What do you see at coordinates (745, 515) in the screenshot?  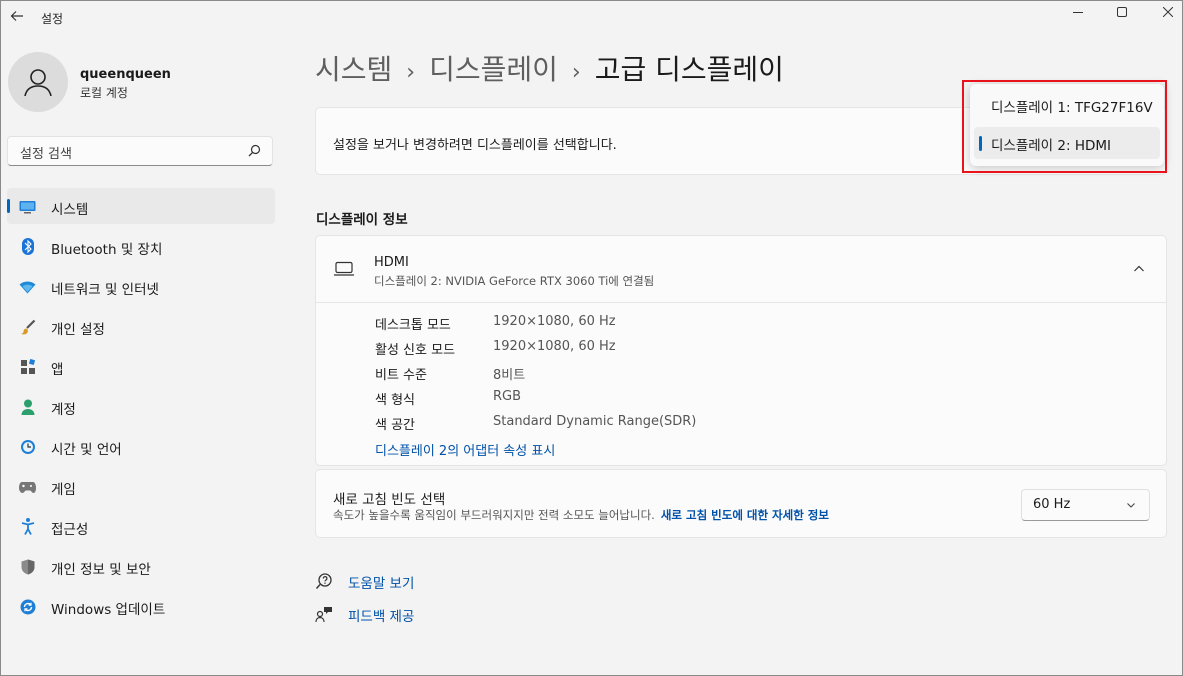 I see `refresh-rate-info-link: 새로 고침 빈도에 대한 자세한 정보` at bounding box center [745, 515].